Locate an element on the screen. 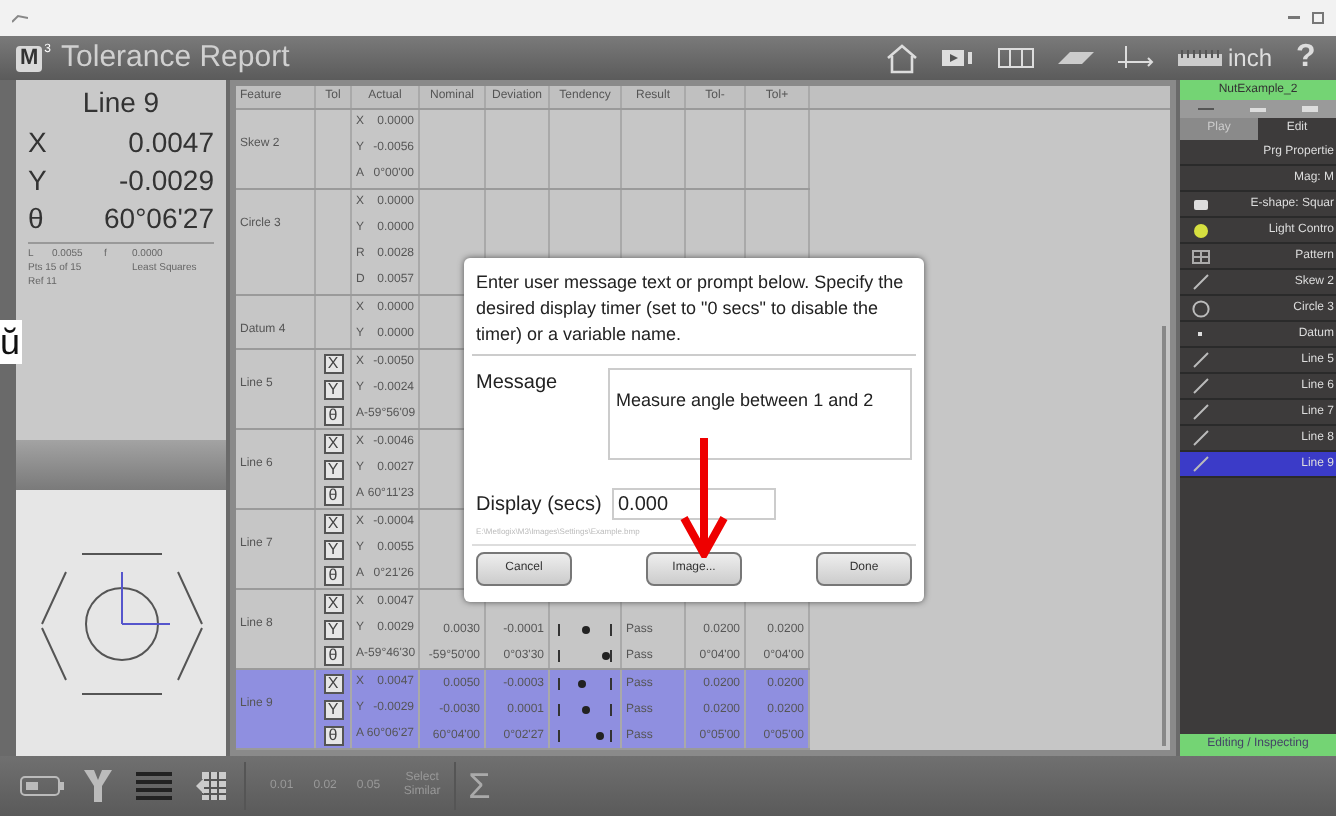  readout-value: -0.0029 is located at coordinates (166, 181).